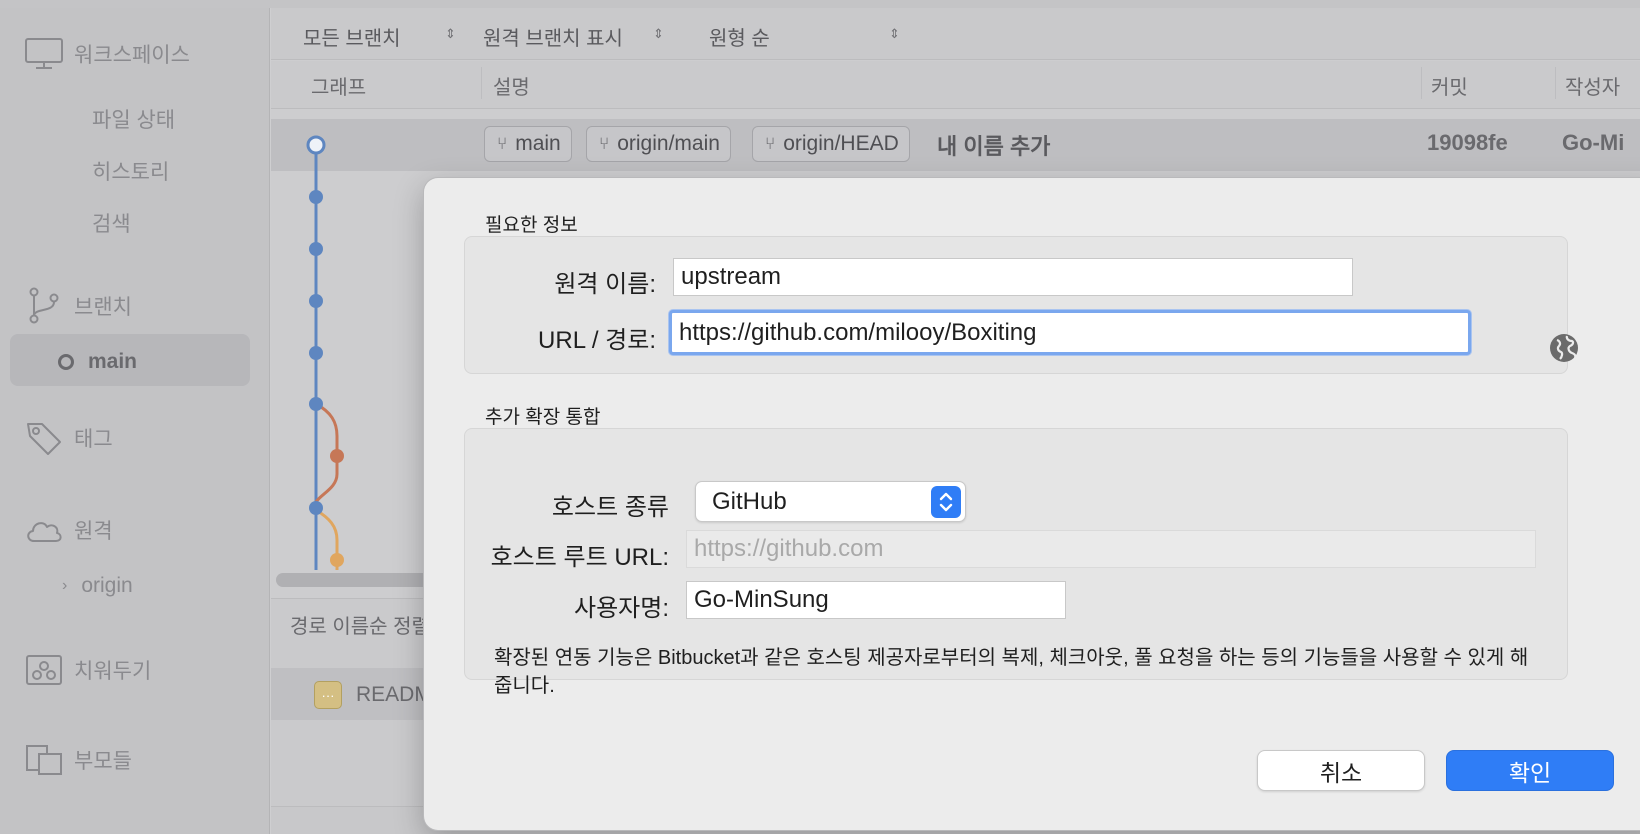 The image size is (1640, 834). What do you see at coordinates (44, 438) in the screenshot?
I see `tag-icon` at bounding box center [44, 438].